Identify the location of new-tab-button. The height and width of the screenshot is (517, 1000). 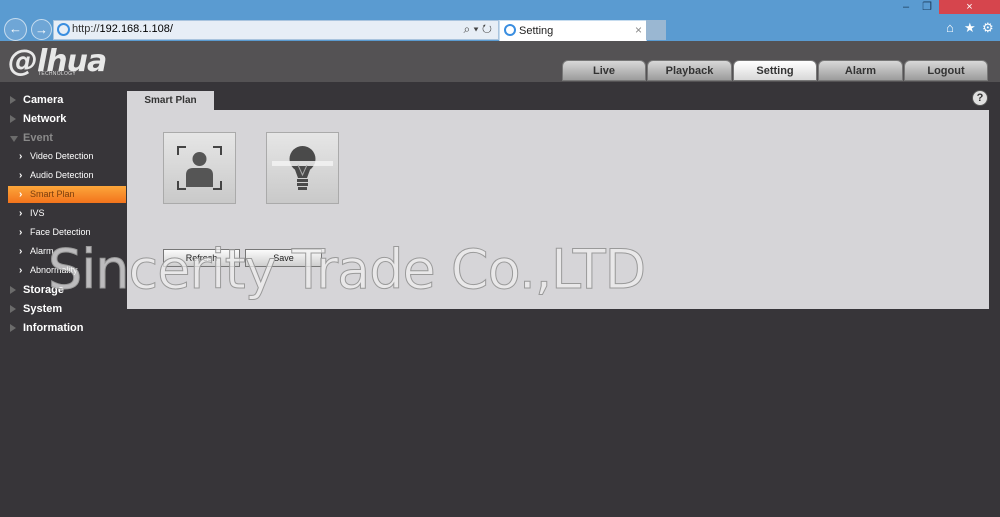
(656, 30).